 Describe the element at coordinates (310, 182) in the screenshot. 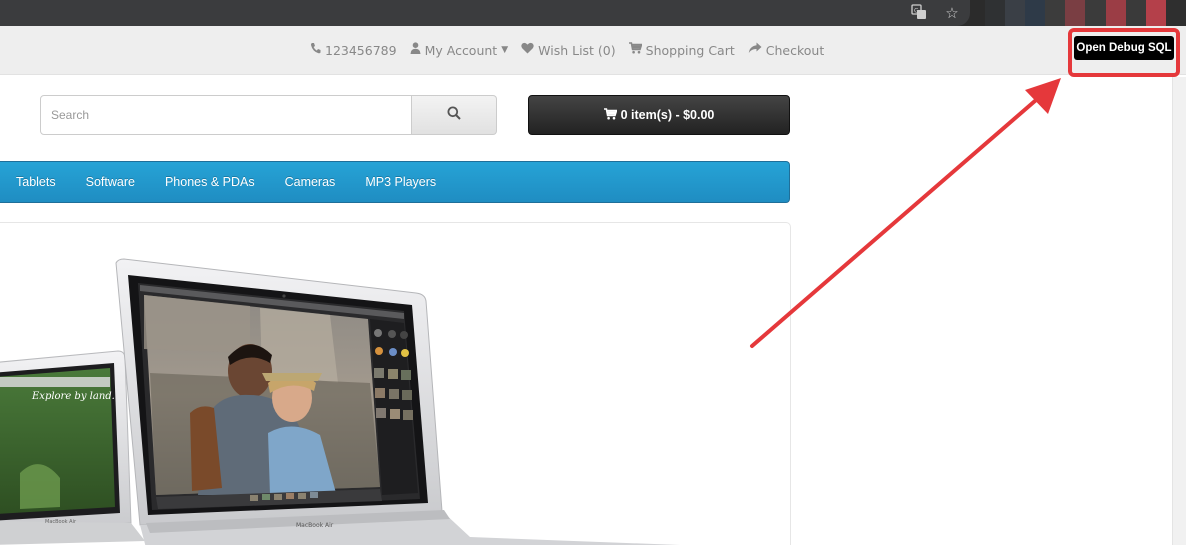

I see `menu-item-cameras: Cameras` at that location.